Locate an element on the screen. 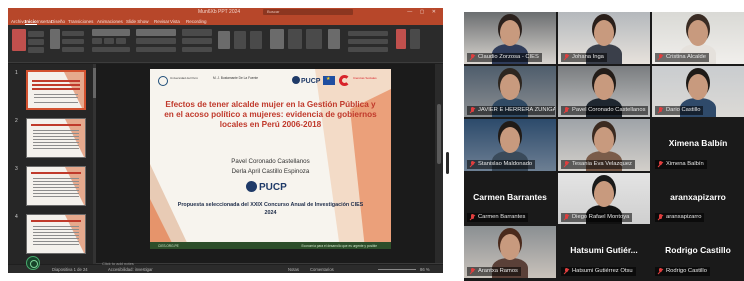 The height and width of the screenshot is (281, 744). participant-tile: Carmen Barrantes Carmen Barrantes is located at coordinates (510, 198).